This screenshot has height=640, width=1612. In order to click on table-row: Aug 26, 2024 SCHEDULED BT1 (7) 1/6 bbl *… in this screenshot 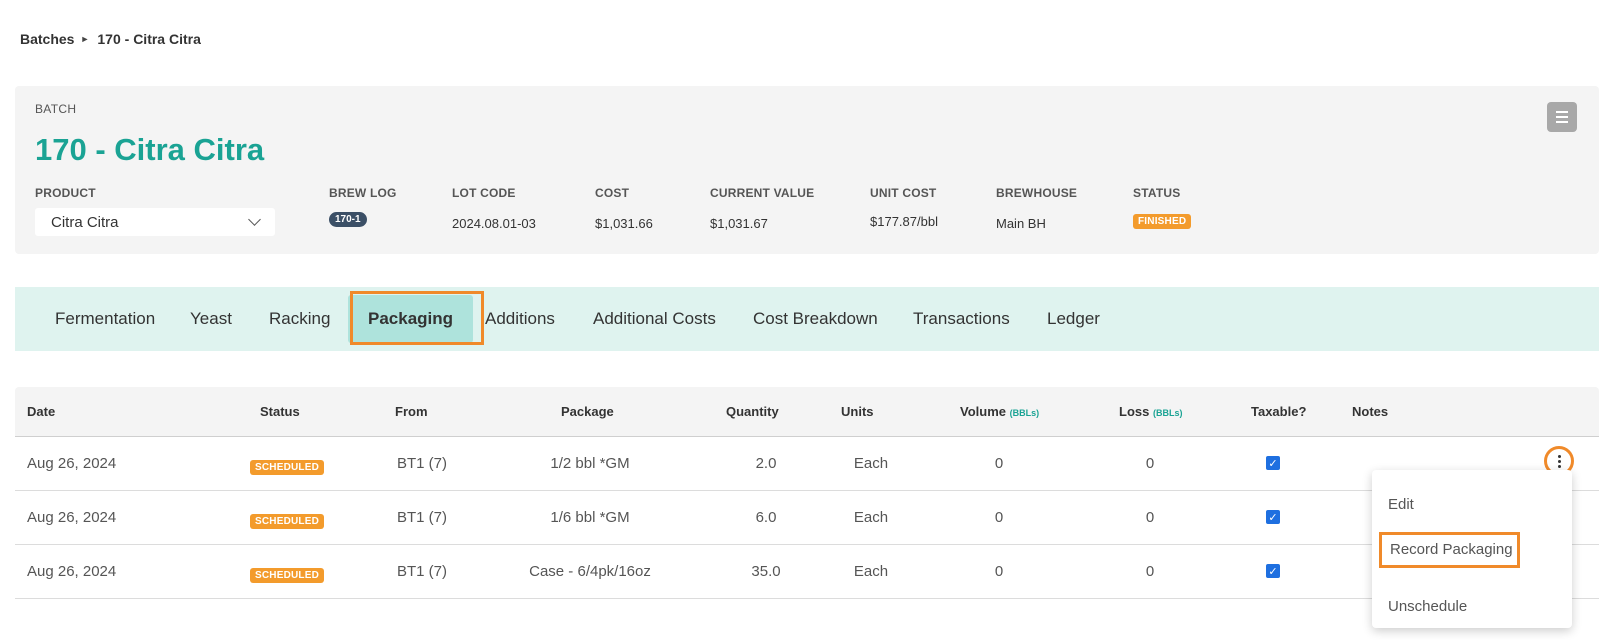, I will do `click(807, 518)`.